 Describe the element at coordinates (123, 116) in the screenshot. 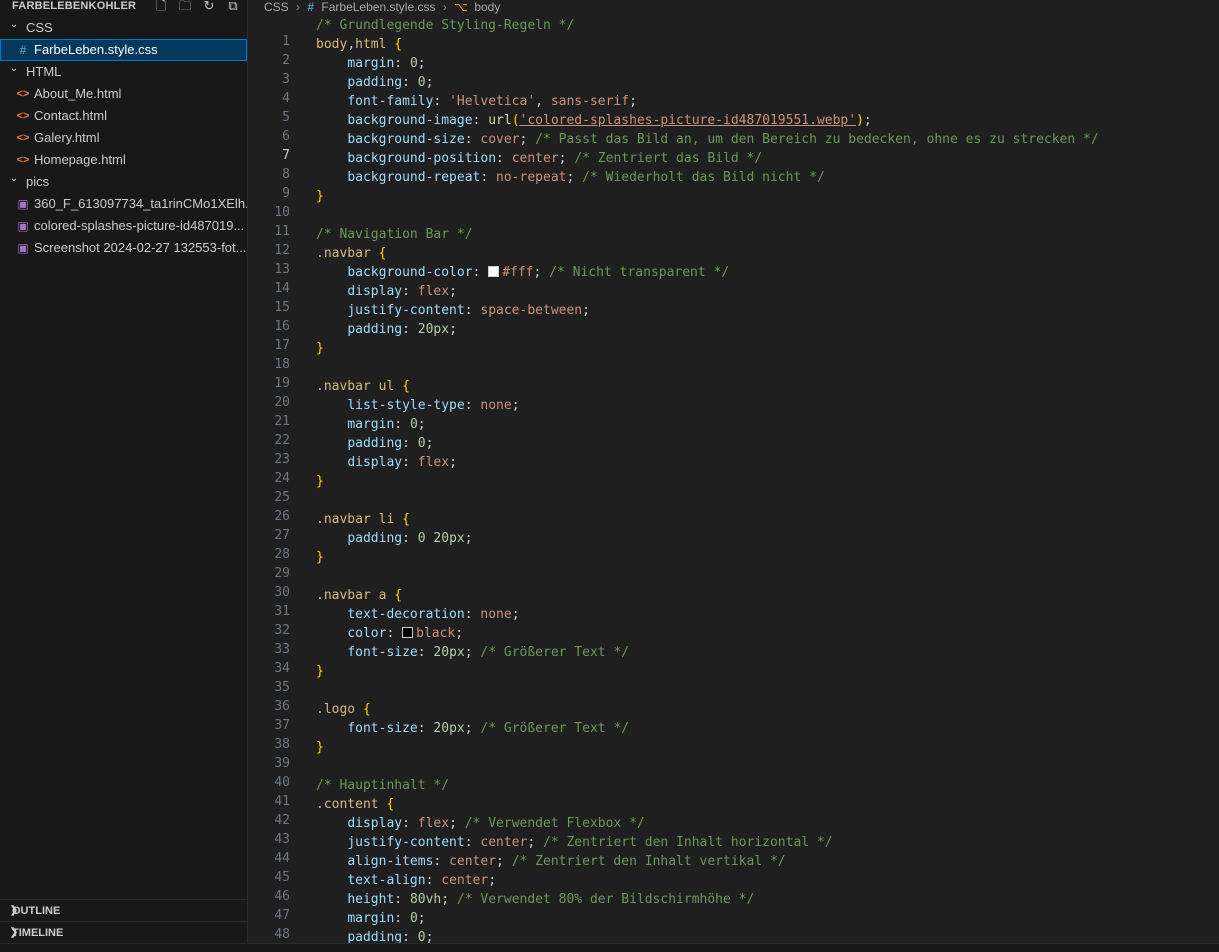

I see `file-item: <> Contact.html` at that location.